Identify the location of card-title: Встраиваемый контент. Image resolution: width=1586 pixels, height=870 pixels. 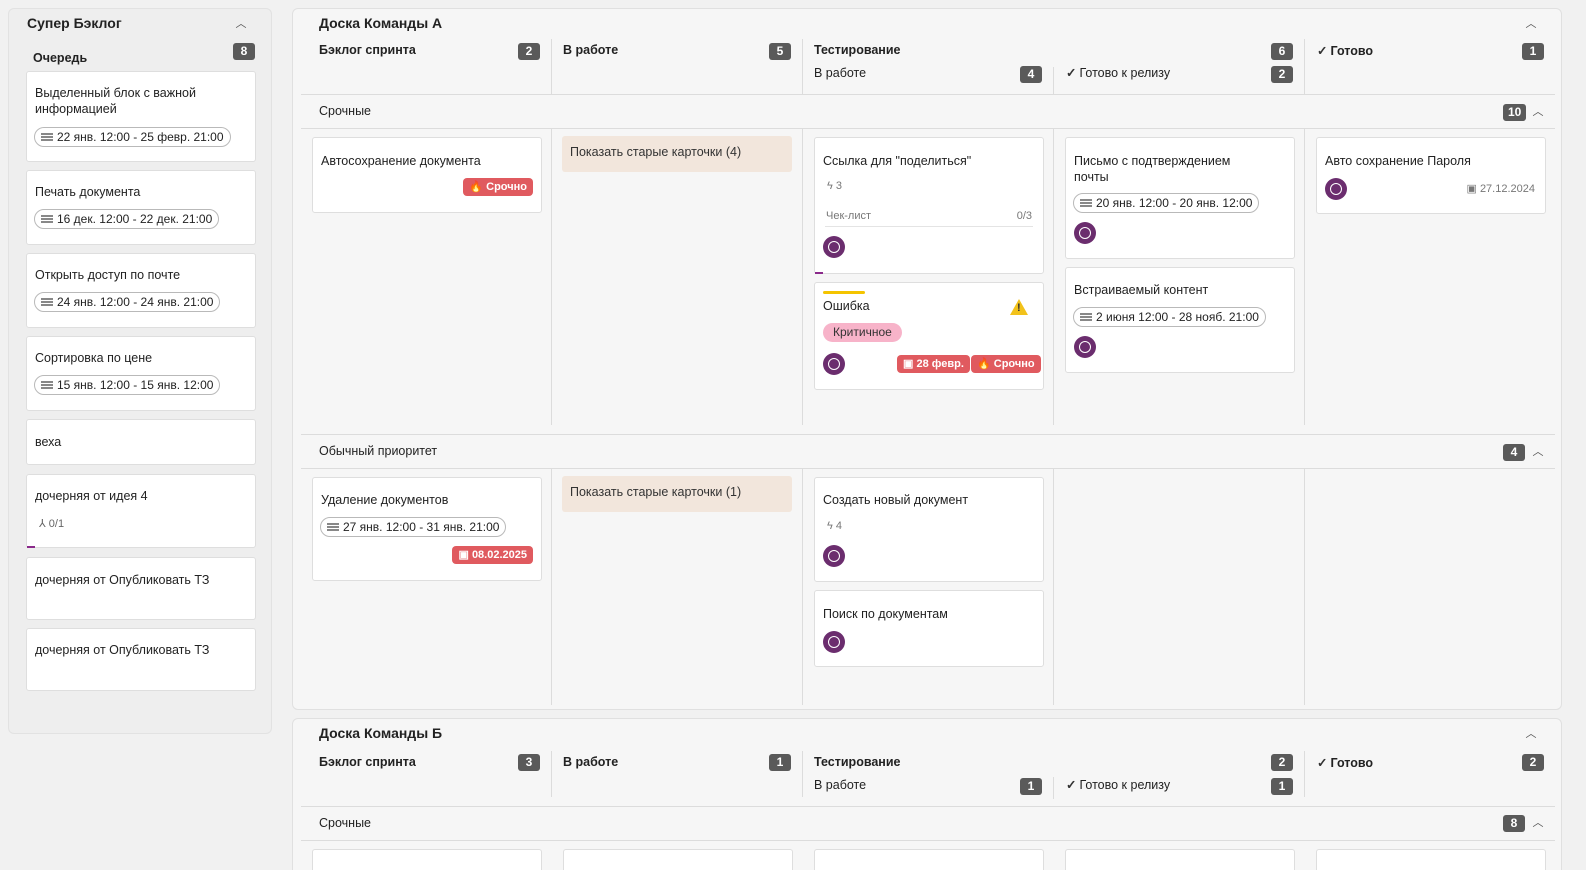
(1141, 290).